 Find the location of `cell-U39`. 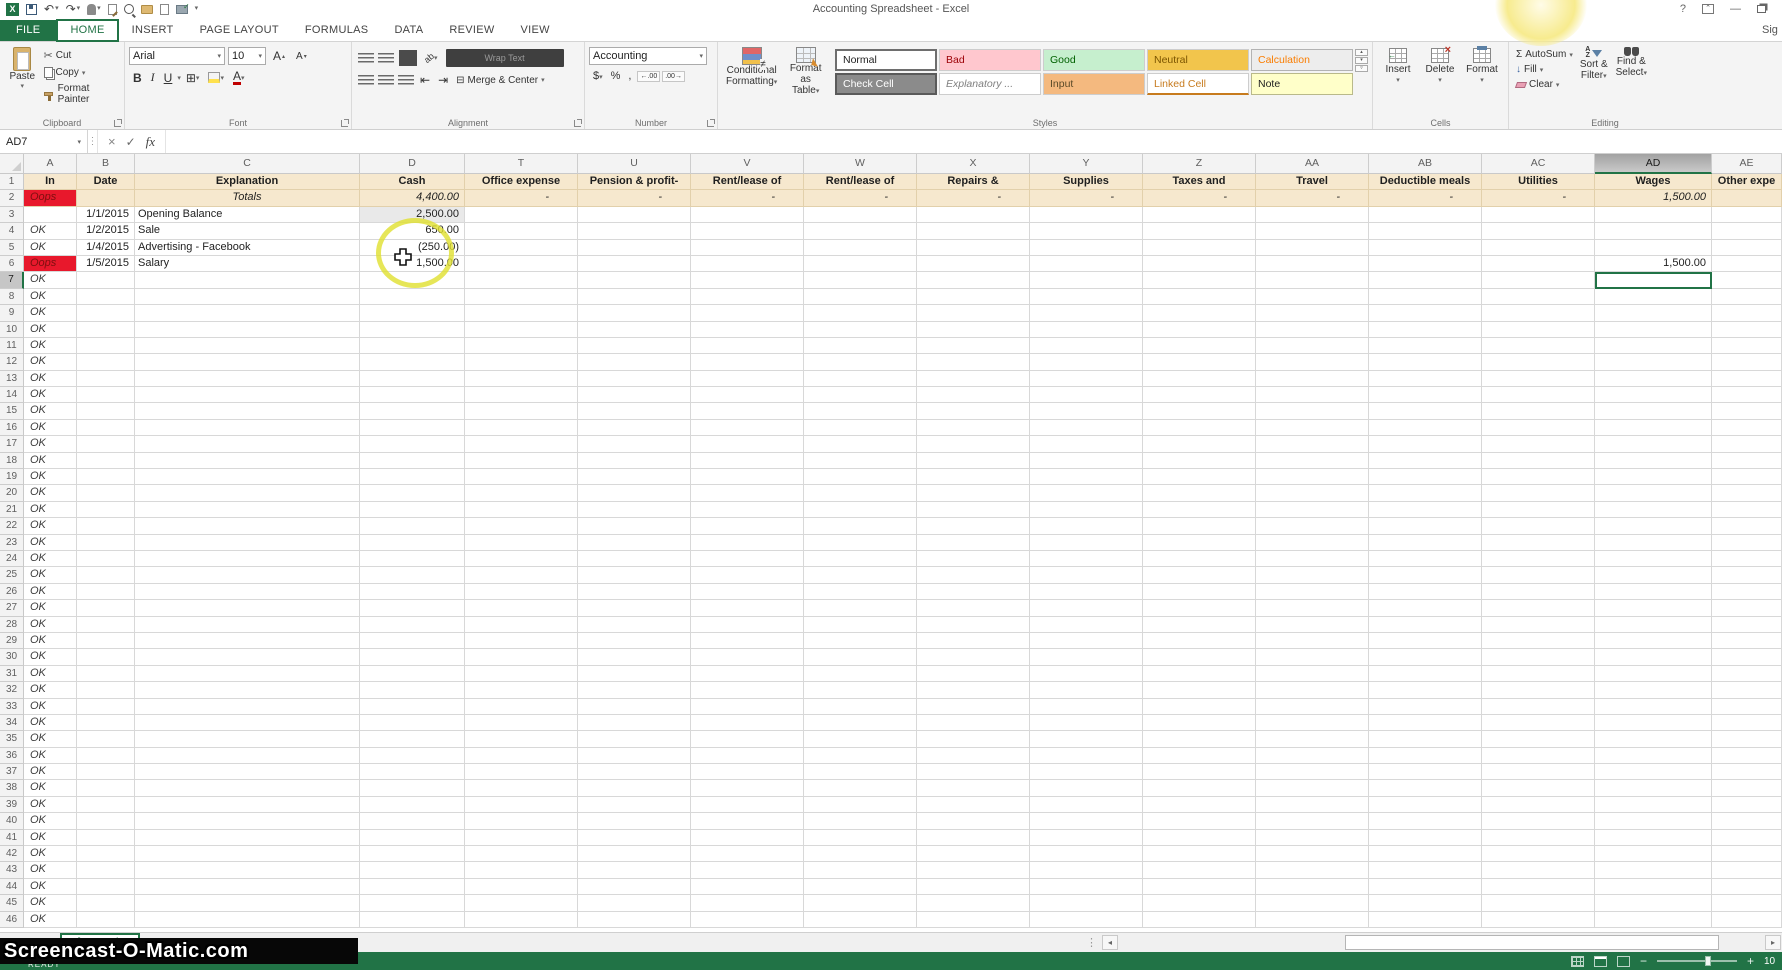

cell-U39 is located at coordinates (634, 805).